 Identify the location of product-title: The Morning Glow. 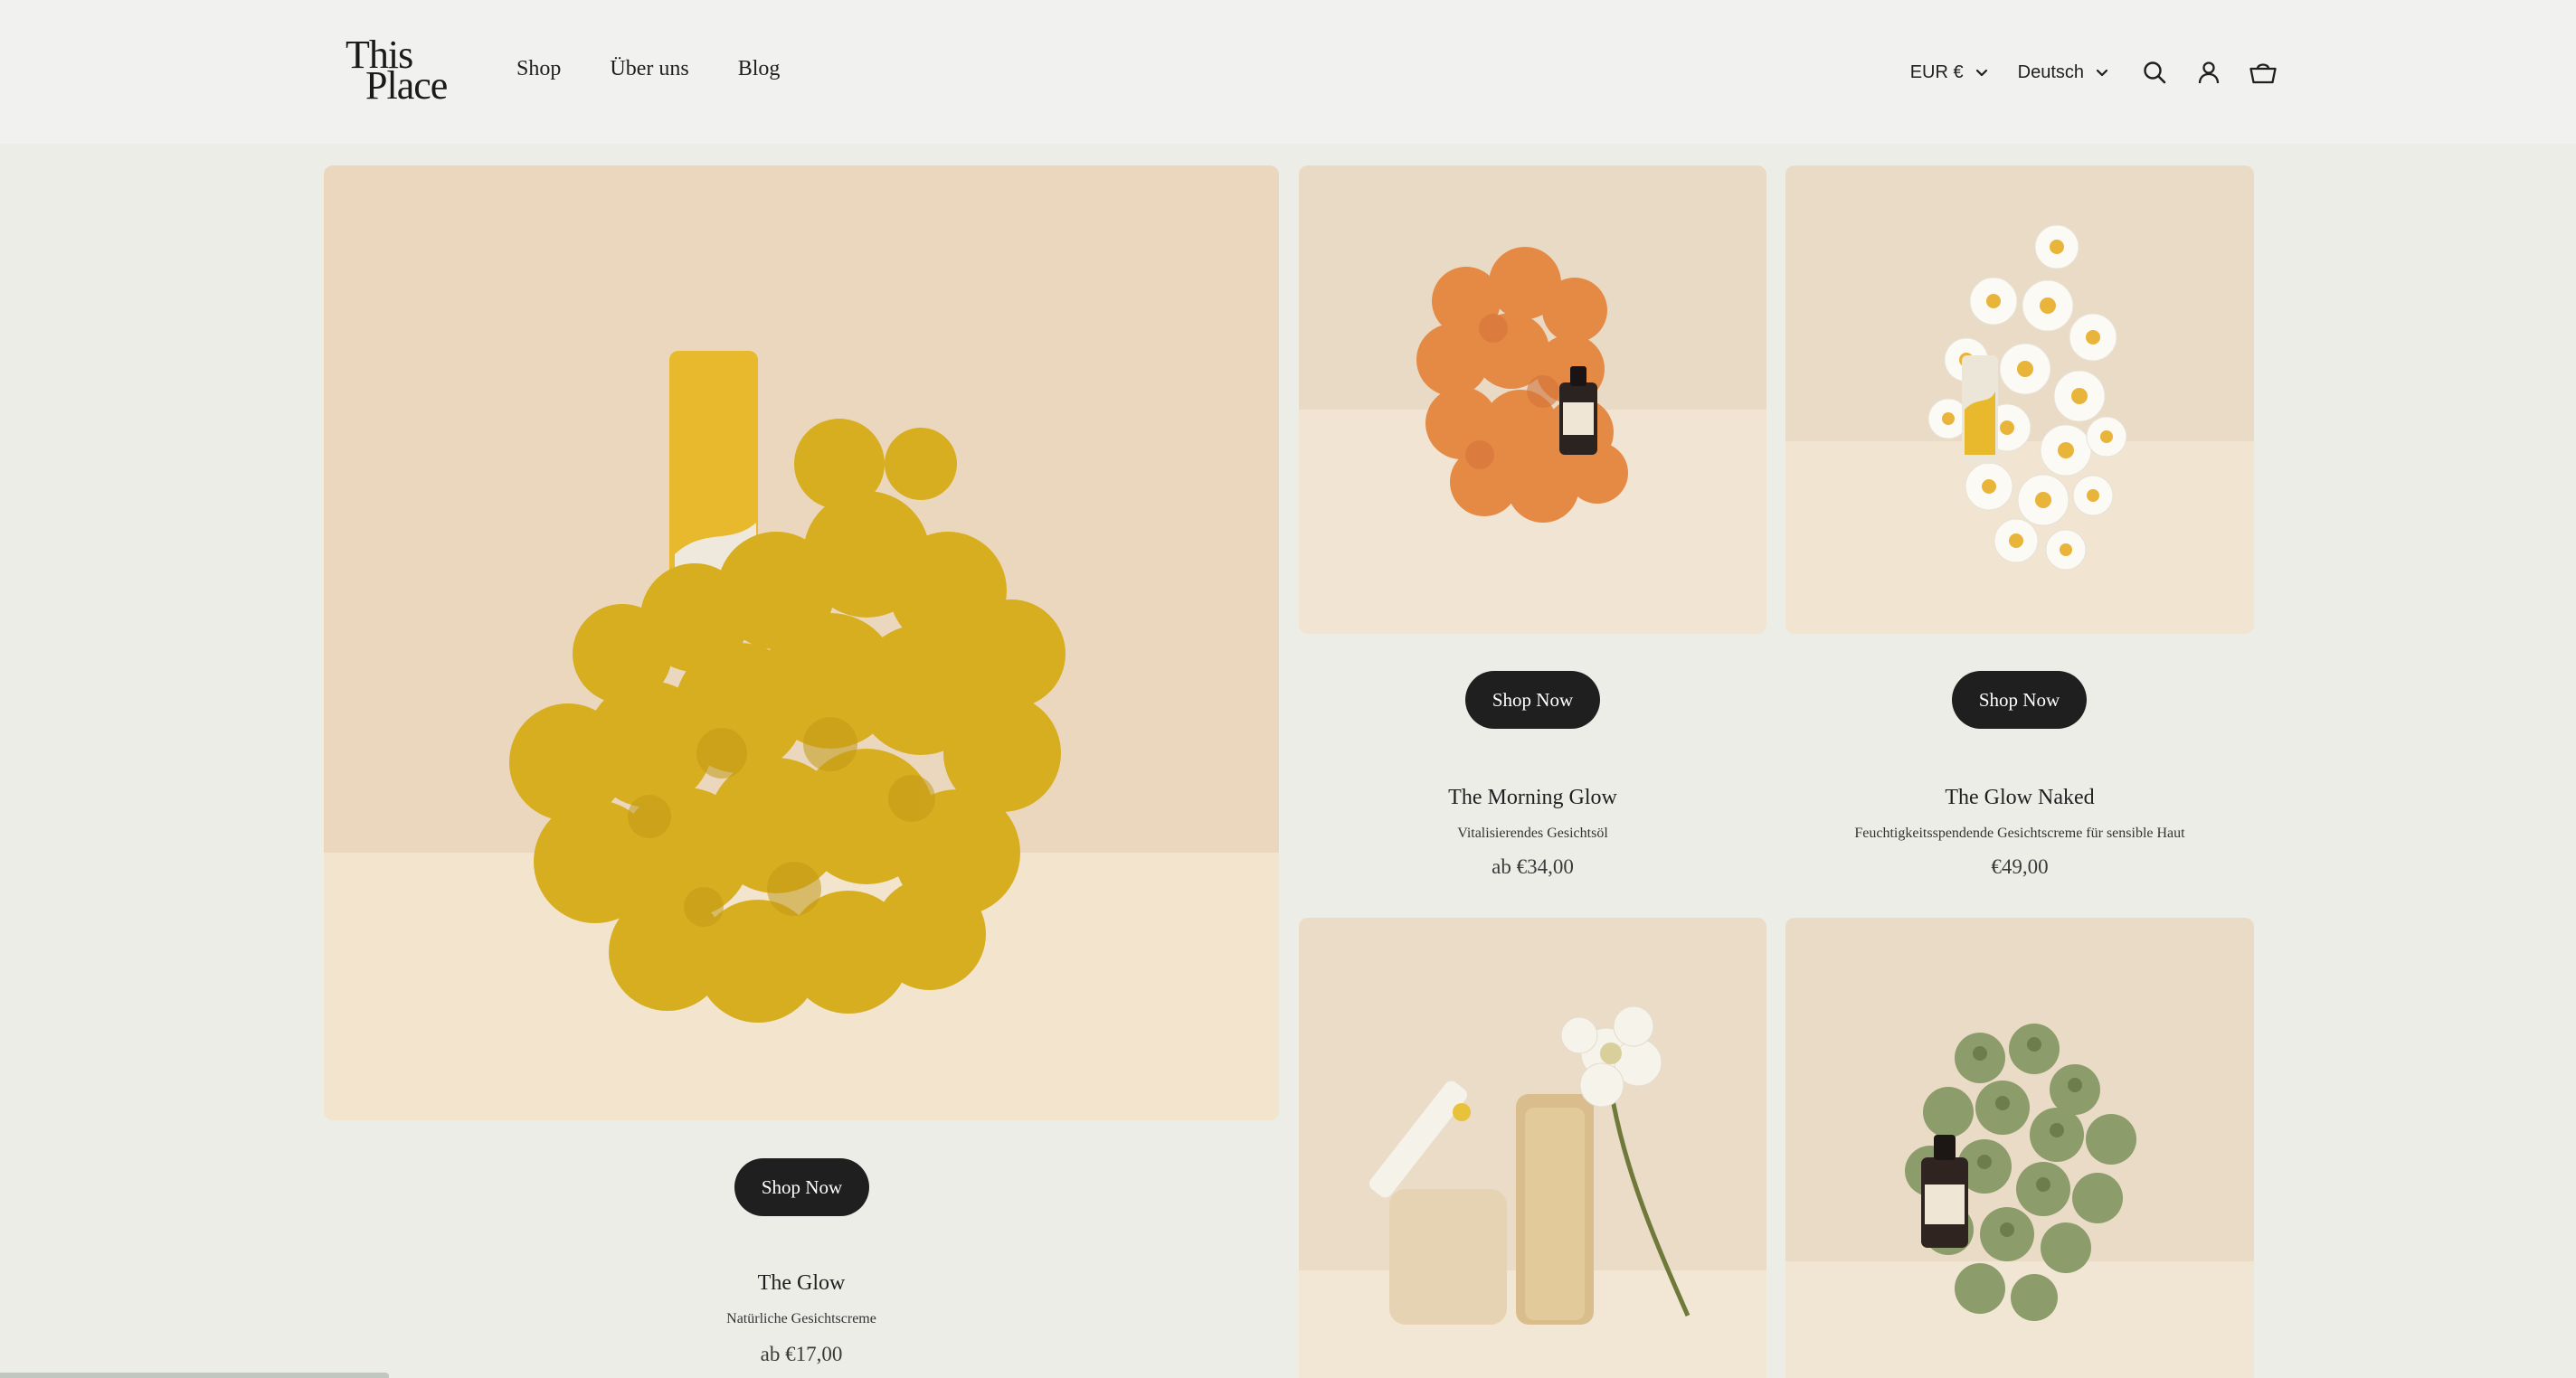
(1533, 798).